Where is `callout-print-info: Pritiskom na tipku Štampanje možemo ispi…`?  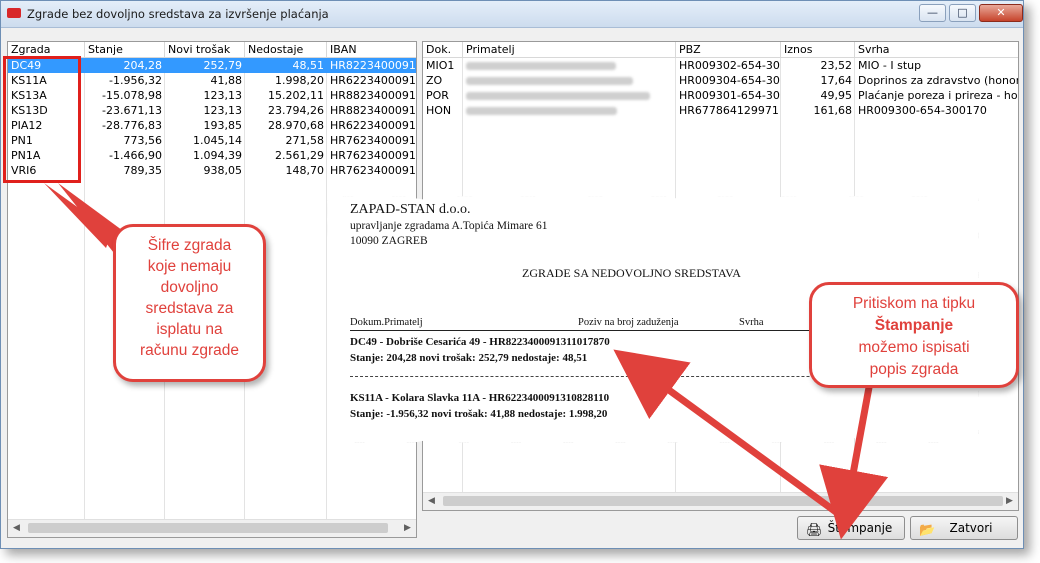
callout-print-info: Pritiskom na tipku Štampanje možemo ispi… is located at coordinates (914, 335).